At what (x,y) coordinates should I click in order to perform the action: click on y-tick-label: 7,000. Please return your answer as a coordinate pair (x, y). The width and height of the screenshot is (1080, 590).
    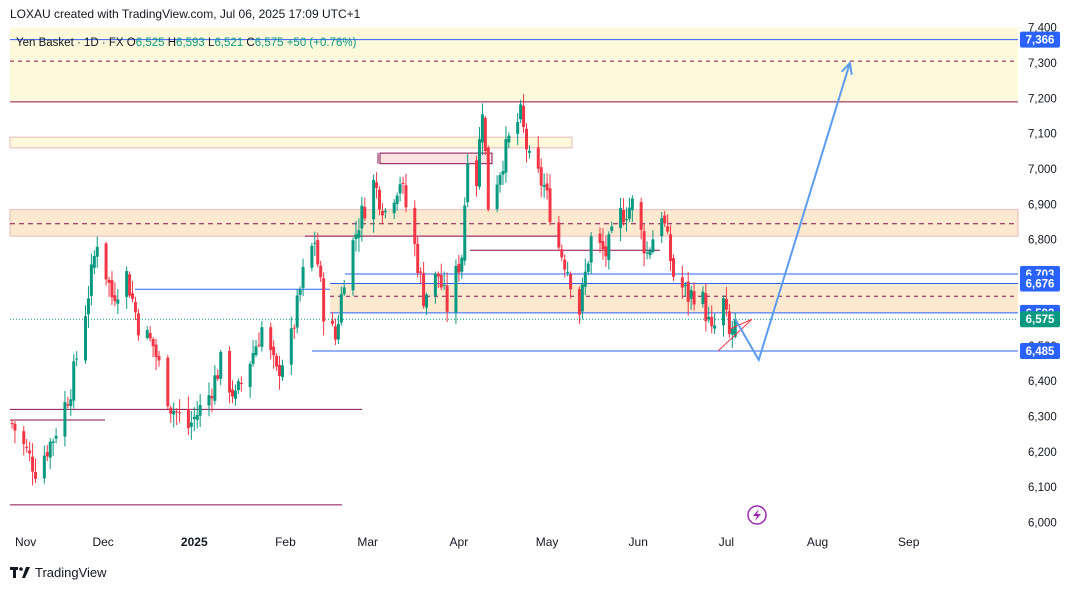
    Looking at the image, I should click on (1042, 170).